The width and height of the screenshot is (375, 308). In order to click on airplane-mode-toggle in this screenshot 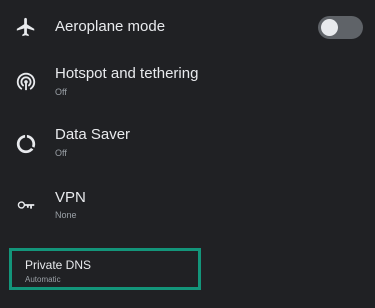, I will do `click(340, 27)`.